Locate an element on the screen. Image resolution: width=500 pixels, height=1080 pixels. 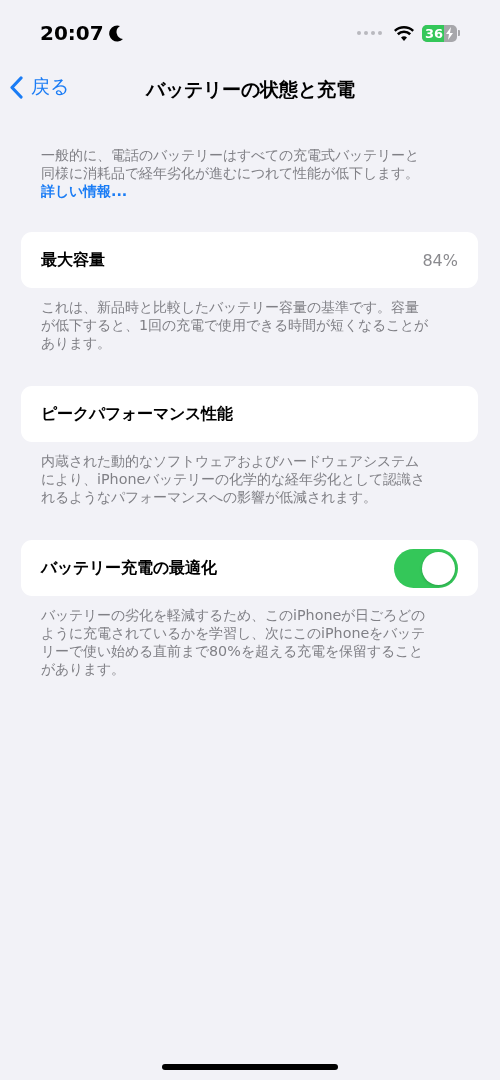
signal-icon is located at coordinates (369, 33).